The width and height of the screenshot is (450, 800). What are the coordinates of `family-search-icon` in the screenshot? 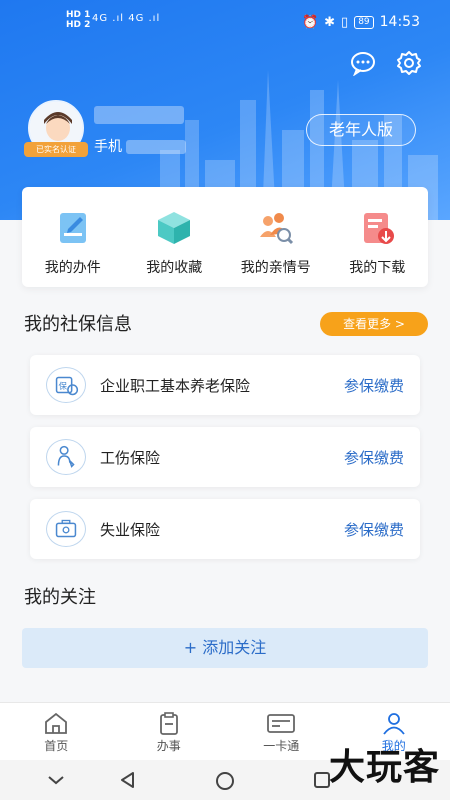 It's located at (276, 229).